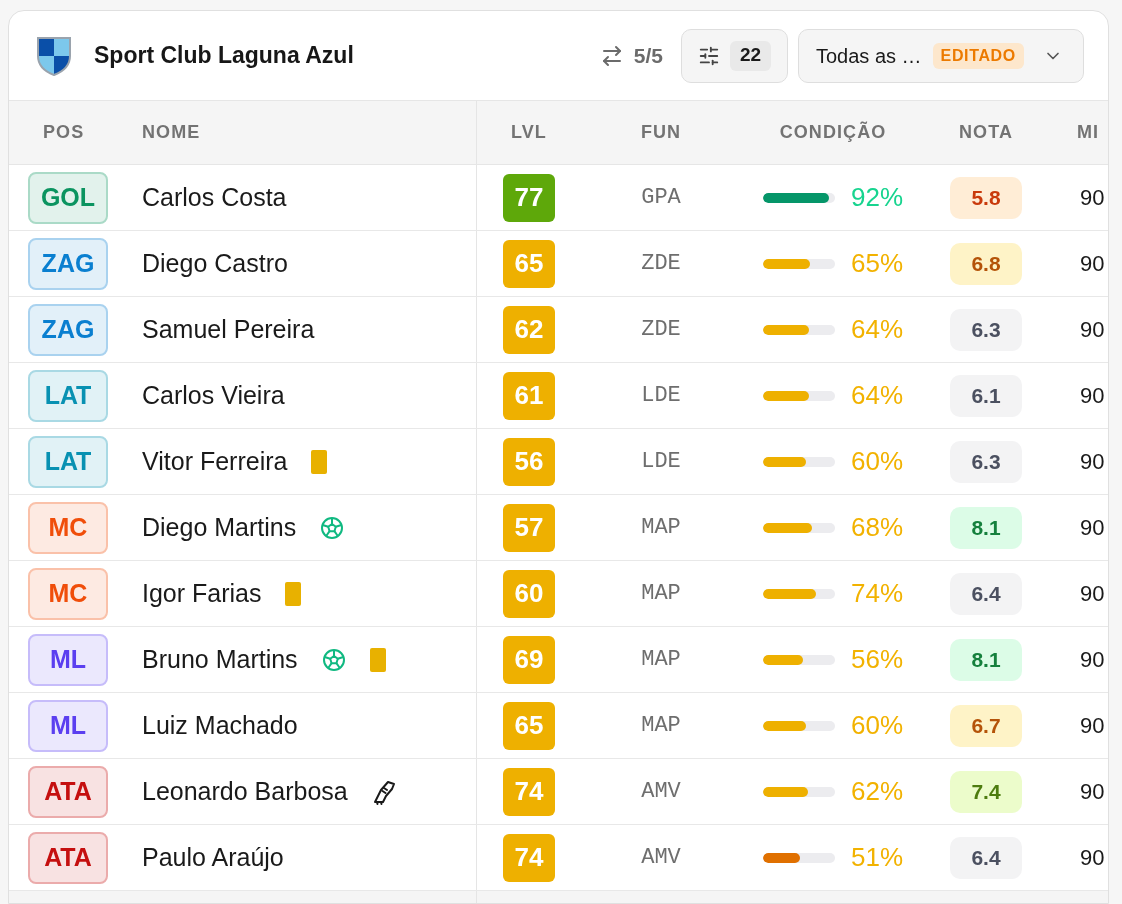  Describe the element at coordinates (877, 791) in the screenshot. I see `condition-percent: 62%` at that location.